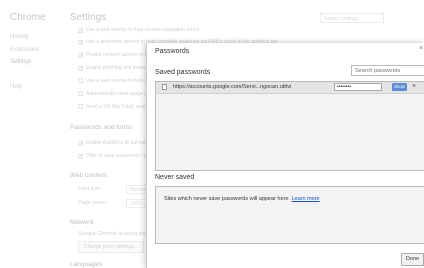 Image resolution: width=424 pixels, height=268 pixels. What do you see at coordinates (358, 87) in the screenshot?
I see `password-field: ••••••••` at bounding box center [358, 87].